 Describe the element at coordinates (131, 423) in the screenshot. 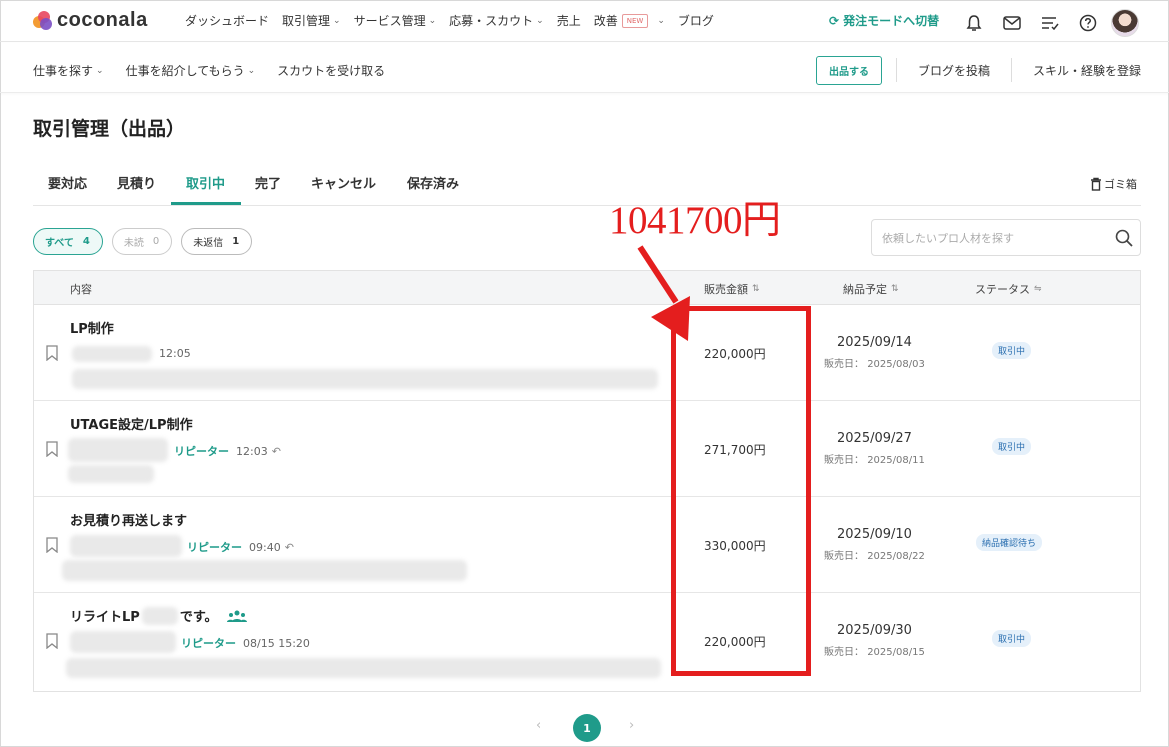

I see `row-title: UTAGE設定/LP制作` at that location.